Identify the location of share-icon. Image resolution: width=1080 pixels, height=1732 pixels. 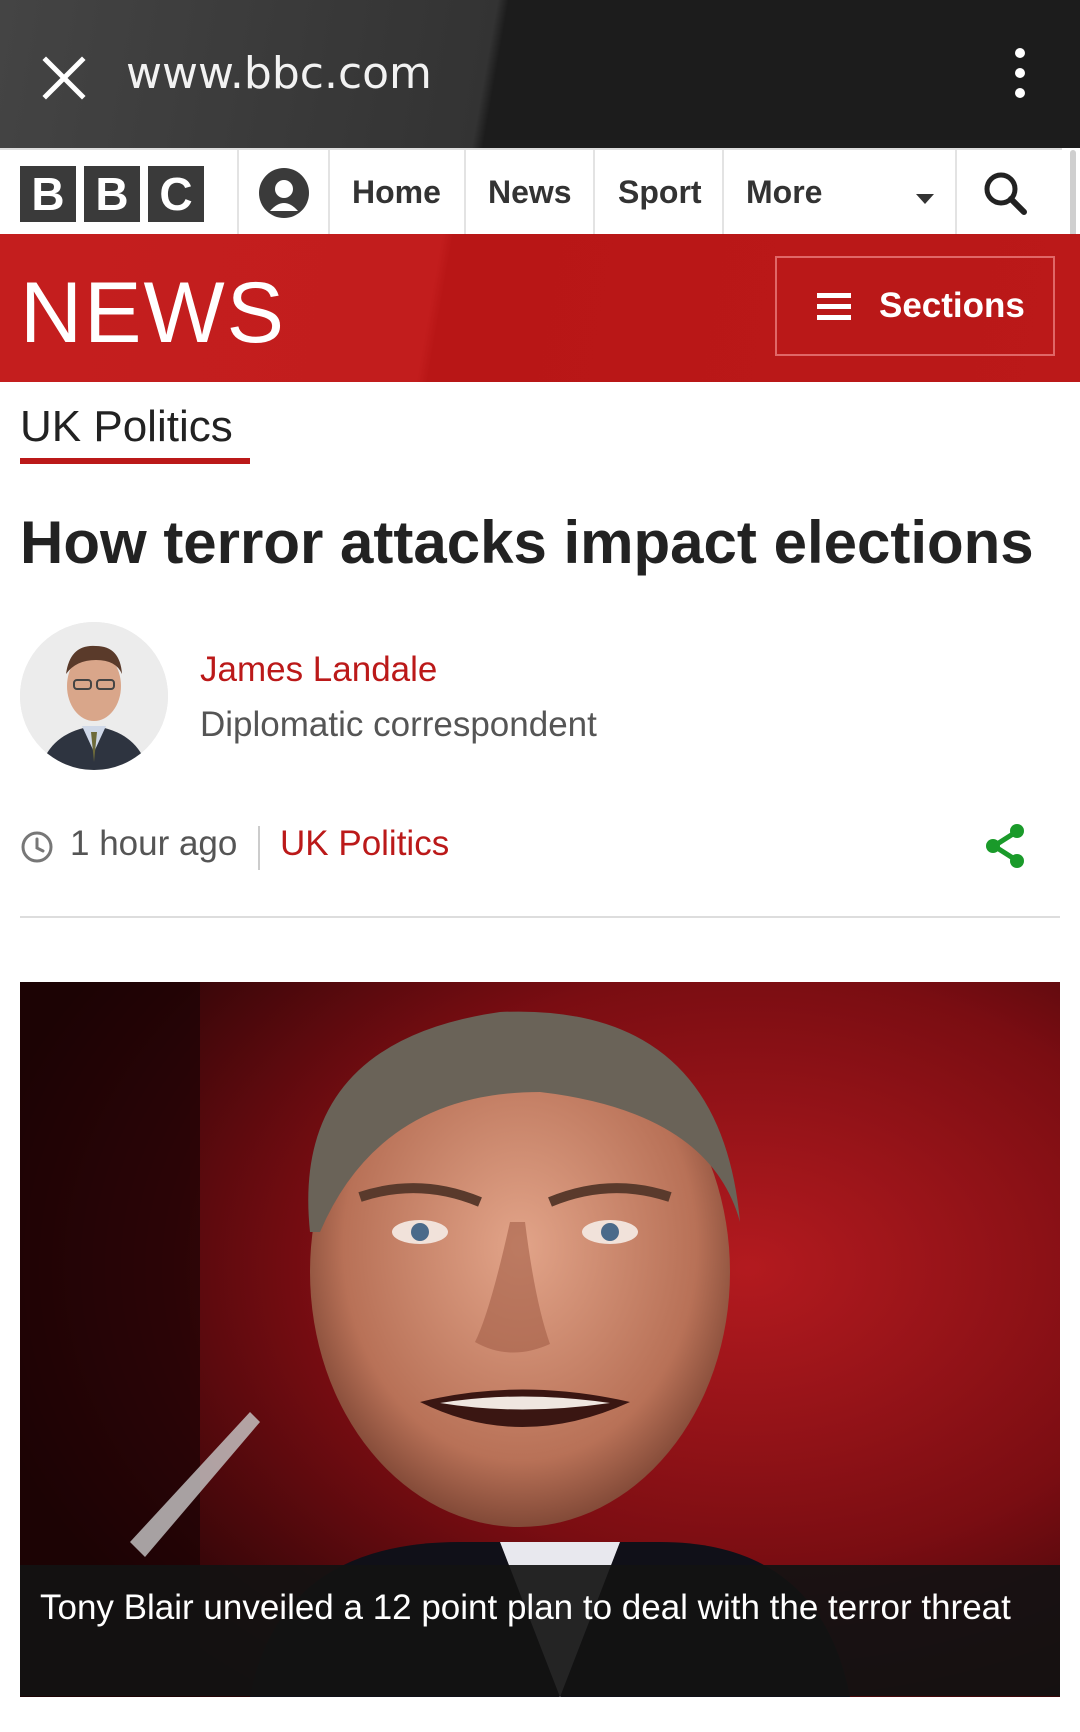
(1006, 846).